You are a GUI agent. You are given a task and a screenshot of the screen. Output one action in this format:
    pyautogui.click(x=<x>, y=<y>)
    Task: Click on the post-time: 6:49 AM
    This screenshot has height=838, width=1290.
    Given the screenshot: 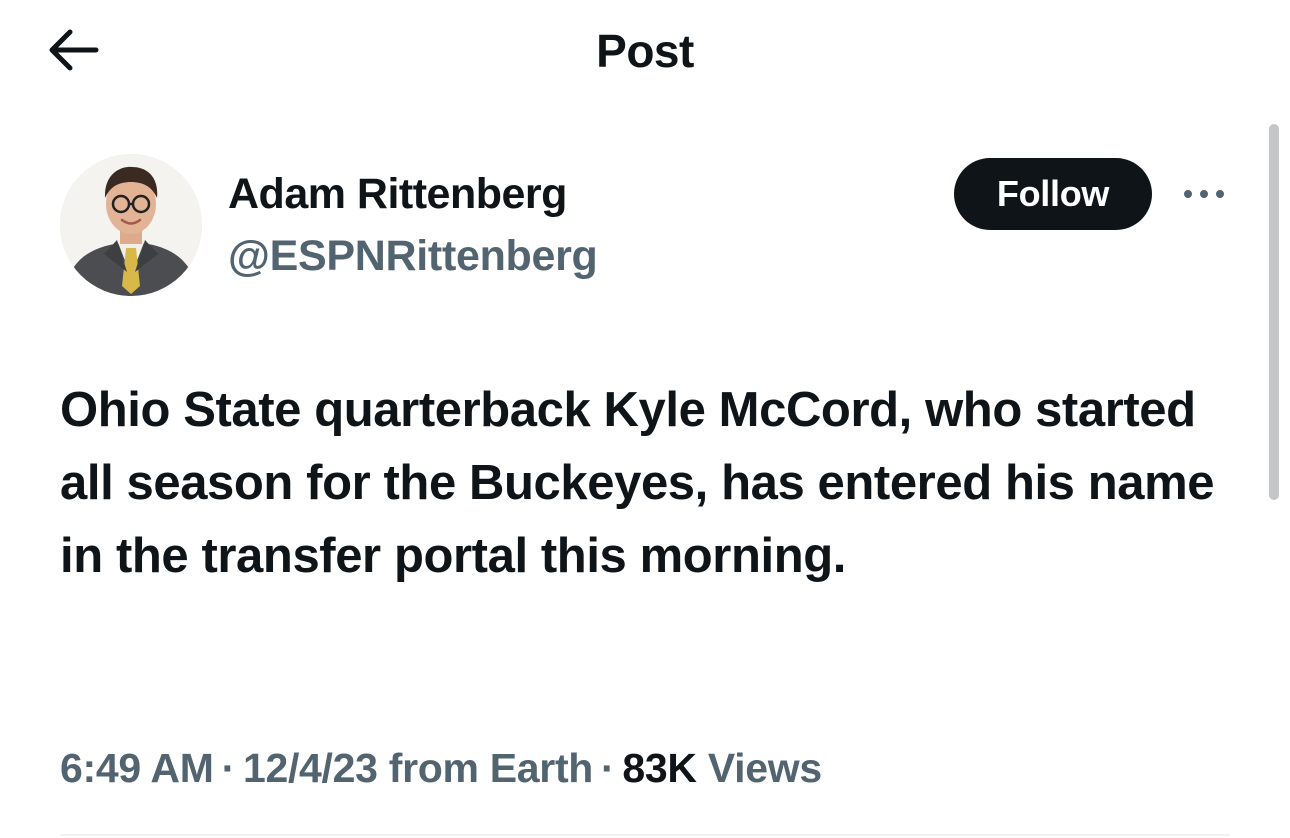 What is the action you would take?
    pyautogui.click(x=137, y=768)
    